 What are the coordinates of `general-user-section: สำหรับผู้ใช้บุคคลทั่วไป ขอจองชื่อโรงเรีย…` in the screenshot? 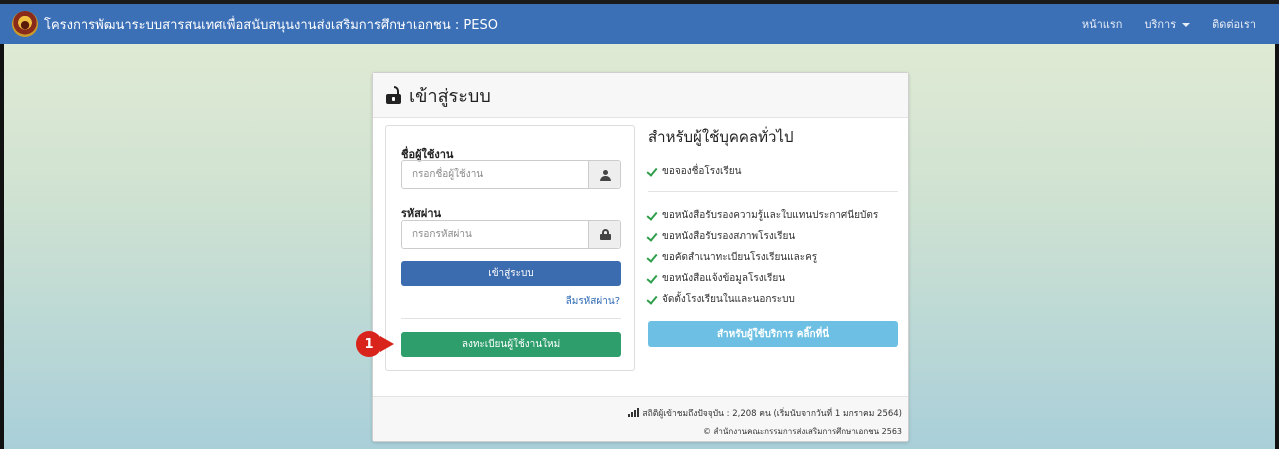 It's located at (773, 217).